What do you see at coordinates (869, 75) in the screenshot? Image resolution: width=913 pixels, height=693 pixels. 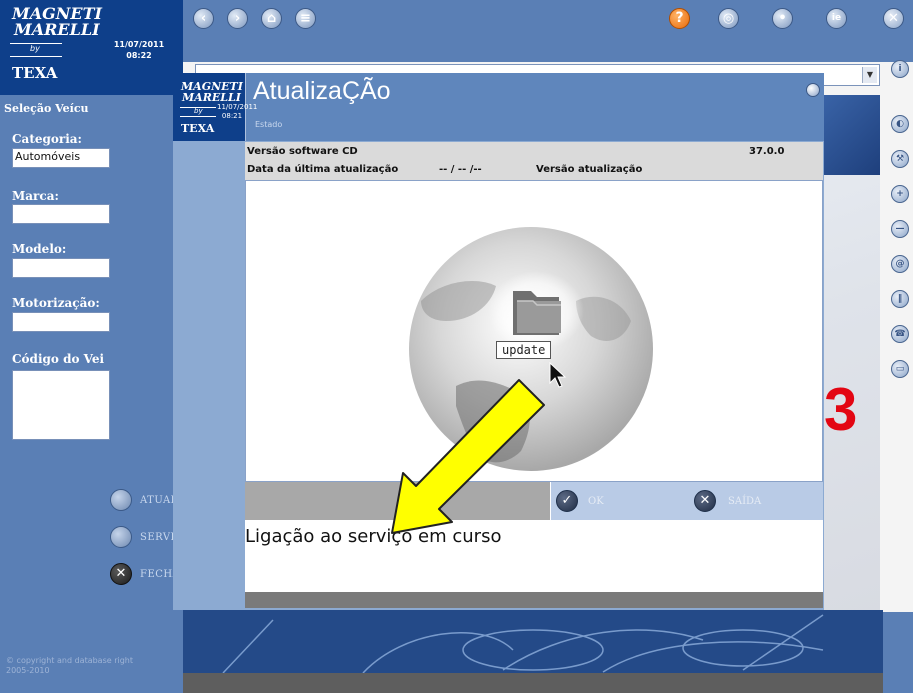 I see `chevron-down-icon: ▼` at bounding box center [869, 75].